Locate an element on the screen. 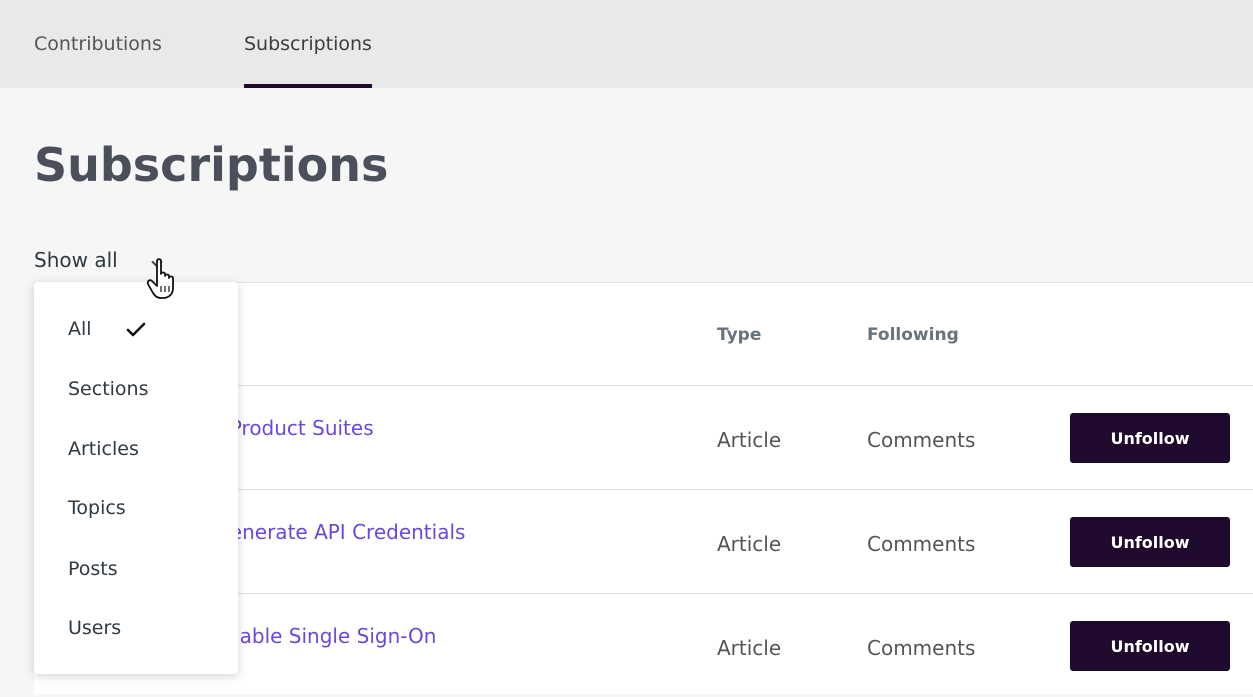  checkmark-icon is located at coordinates (136, 329).